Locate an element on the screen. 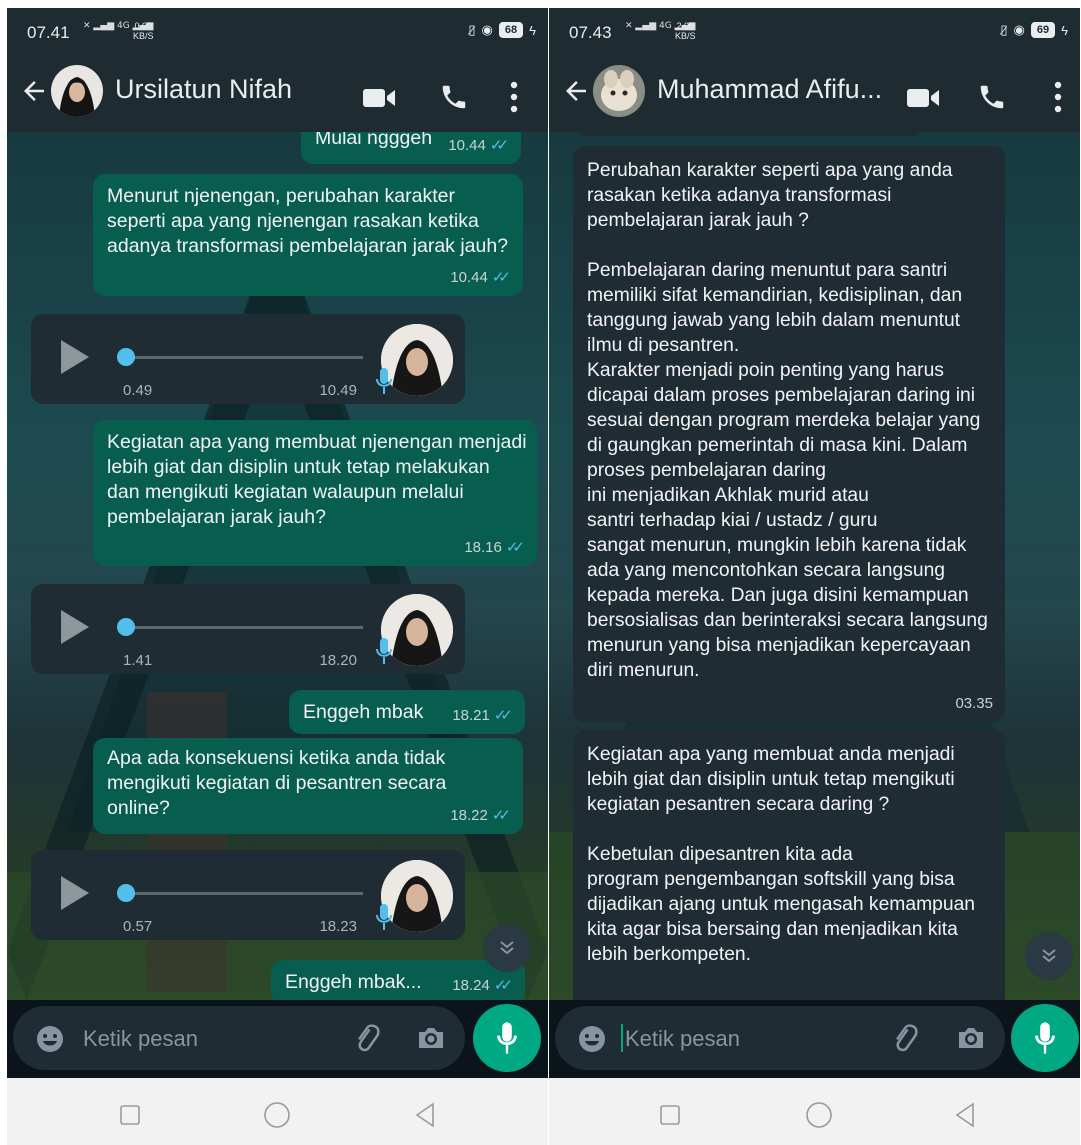 This screenshot has height=1145, width=1081. status-bar: 07.43 ✕ ▂▄▆ 4G ▂▄▆ 2.00 KB/S ▯̷ ◉ 69 ϟ is located at coordinates (814, 32).